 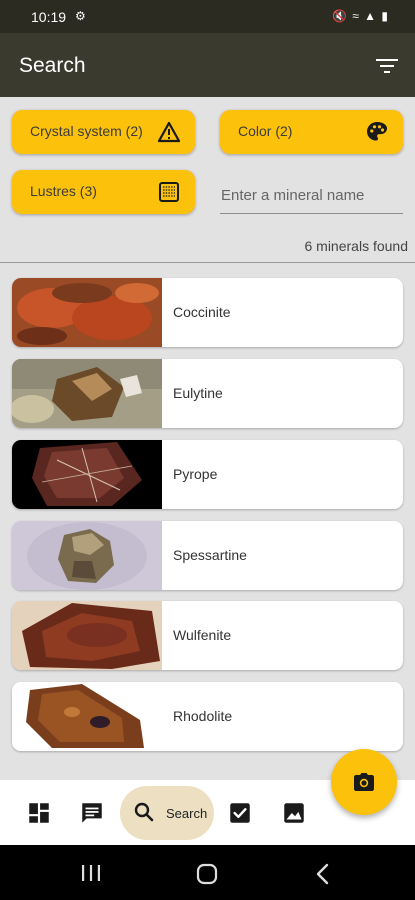 I want to click on nav-search: Search, so click(x=167, y=813).